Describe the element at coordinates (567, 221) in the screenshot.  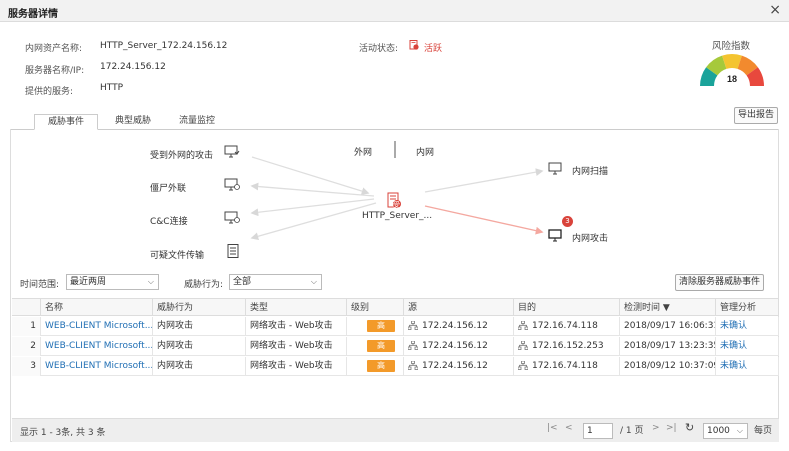
I see `attack-count-badge: 3` at that location.